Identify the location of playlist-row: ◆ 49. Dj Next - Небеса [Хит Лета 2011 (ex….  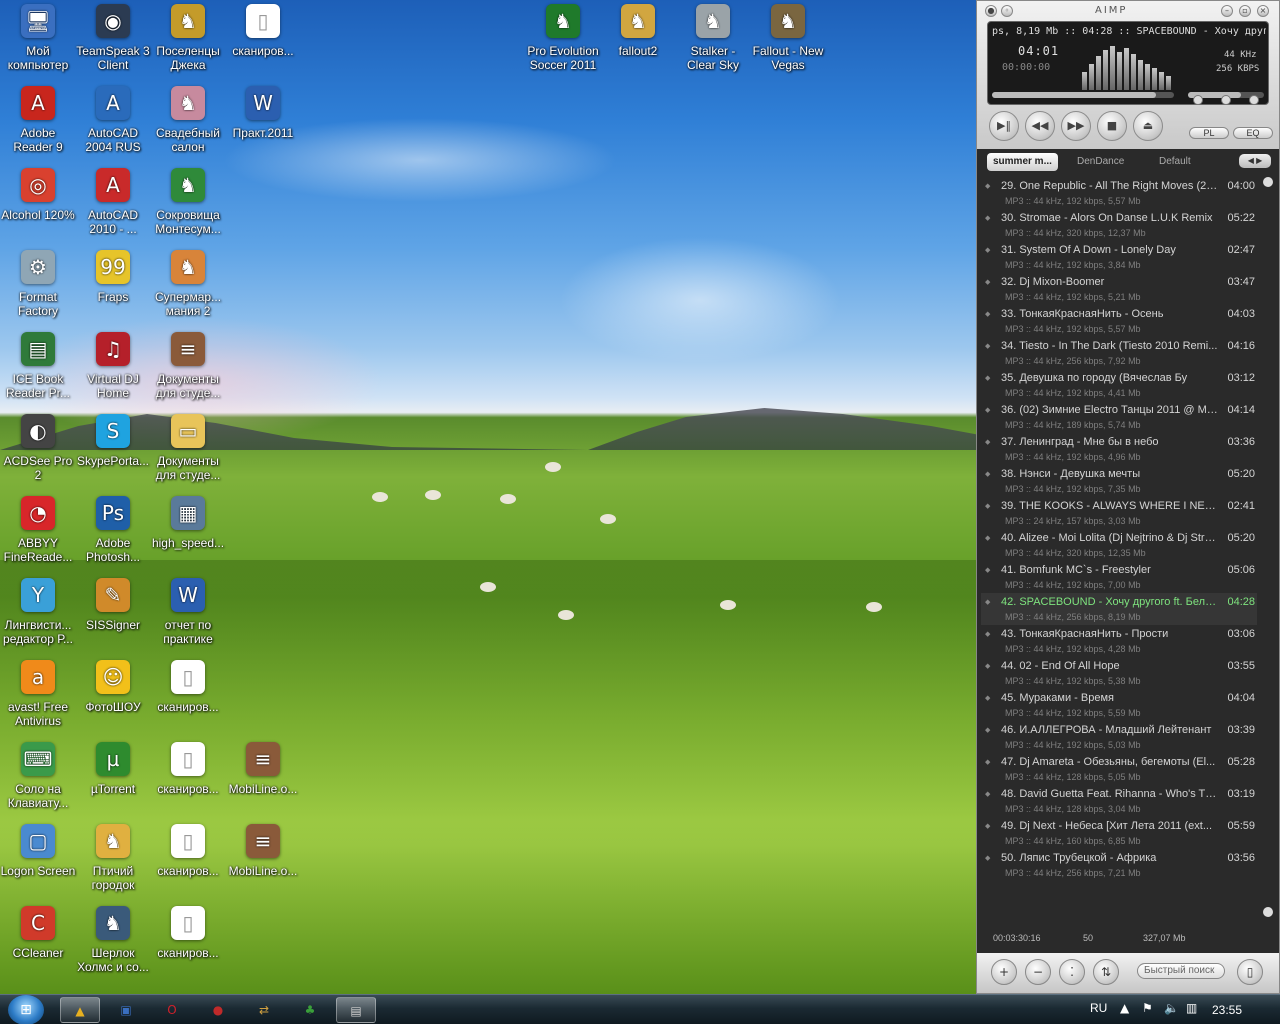
(1119, 833).